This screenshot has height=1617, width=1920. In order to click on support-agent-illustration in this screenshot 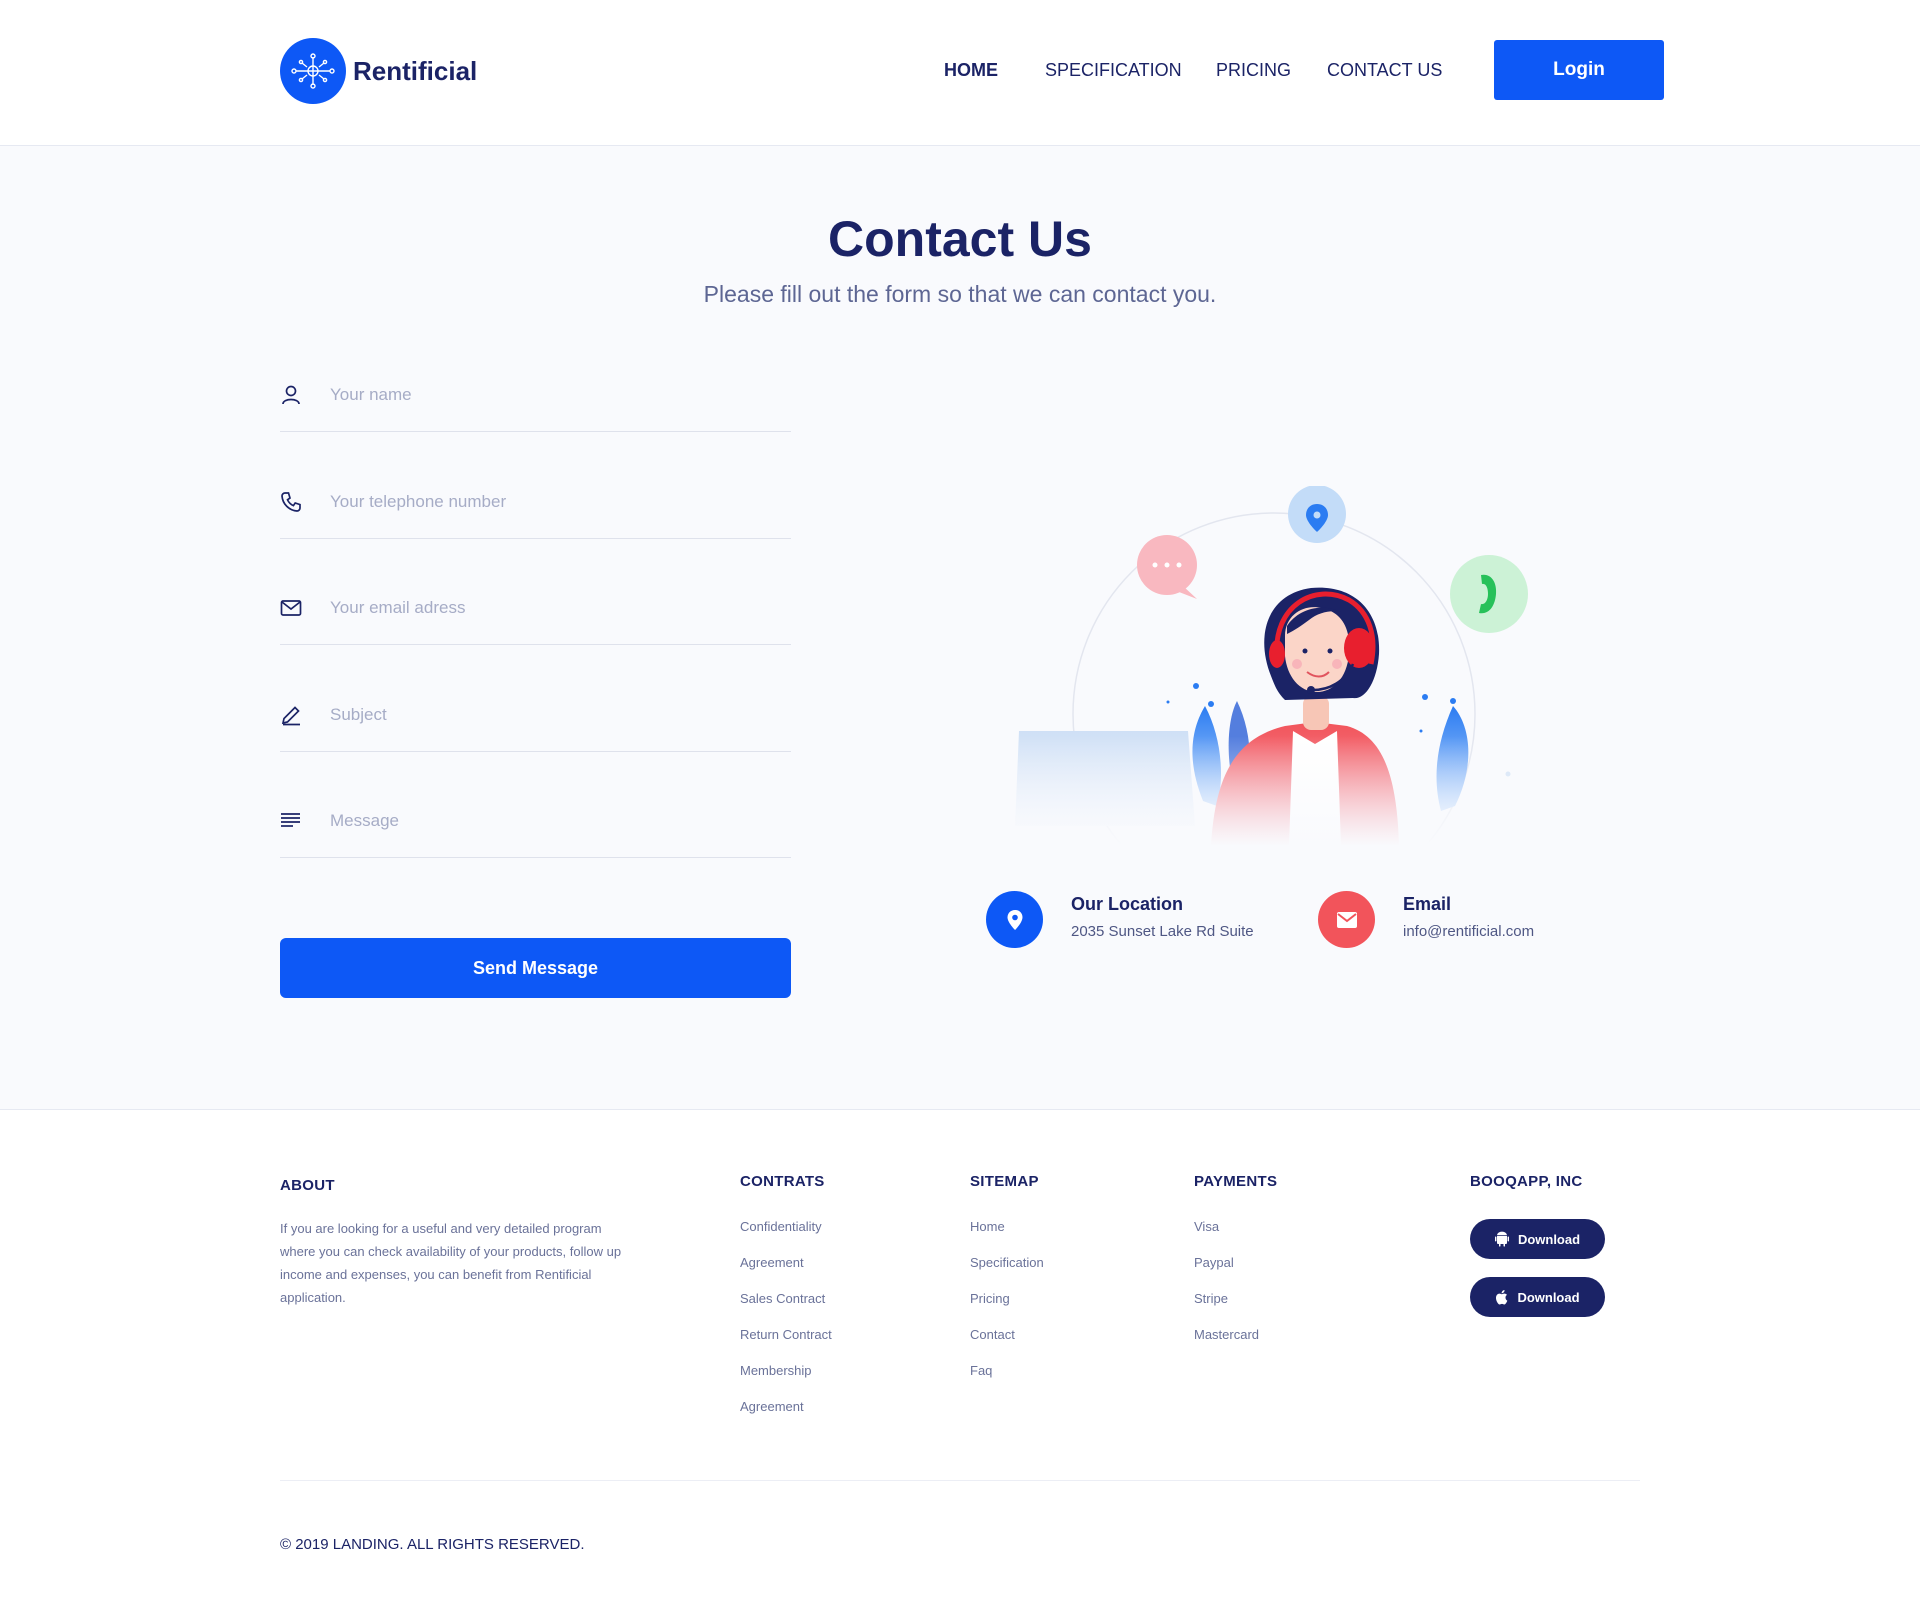, I will do `click(1280, 666)`.